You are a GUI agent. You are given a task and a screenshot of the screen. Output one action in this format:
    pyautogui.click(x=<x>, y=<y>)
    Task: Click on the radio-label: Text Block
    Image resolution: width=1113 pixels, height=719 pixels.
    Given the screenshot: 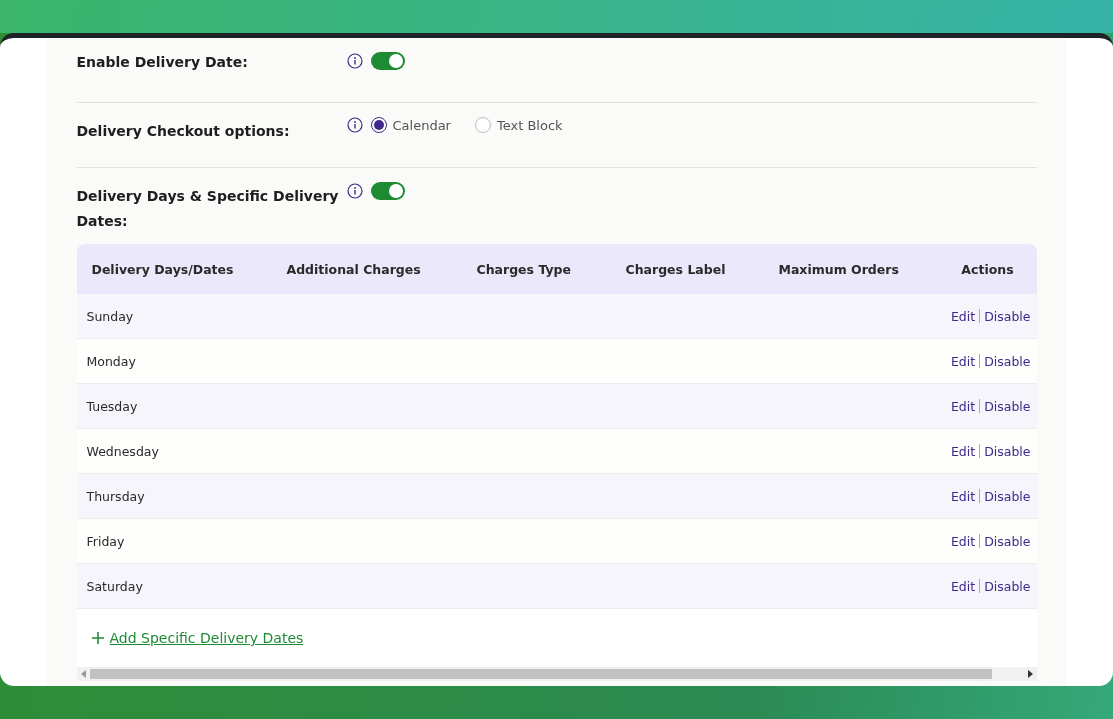 What is the action you would take?
    pyautogui.click(x=529, y=125)
    